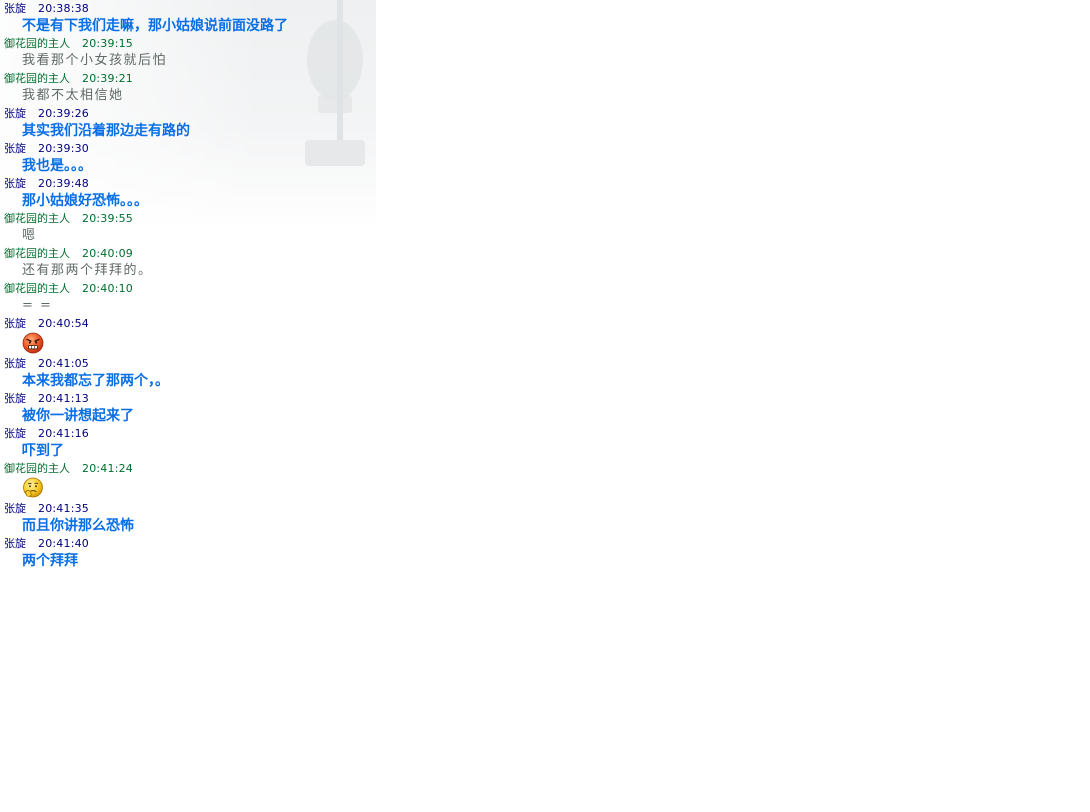  I want to click on message-text: 两个拜拜, so click(50, 561).